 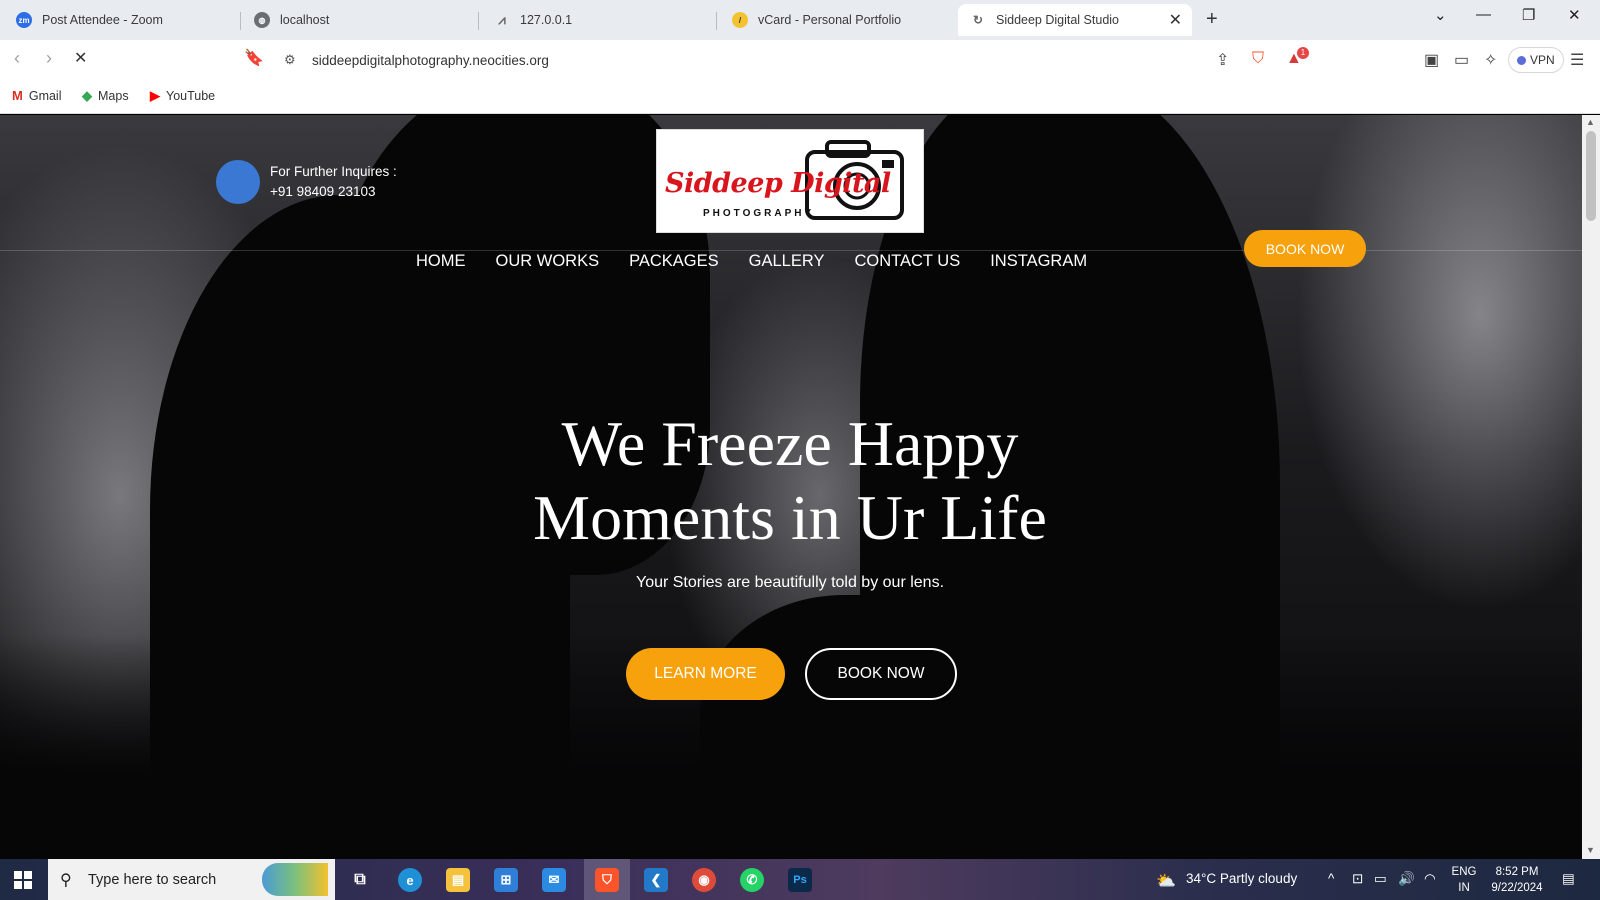 I want to click on bookmark-label: Maps, so click(x=113, y=96).